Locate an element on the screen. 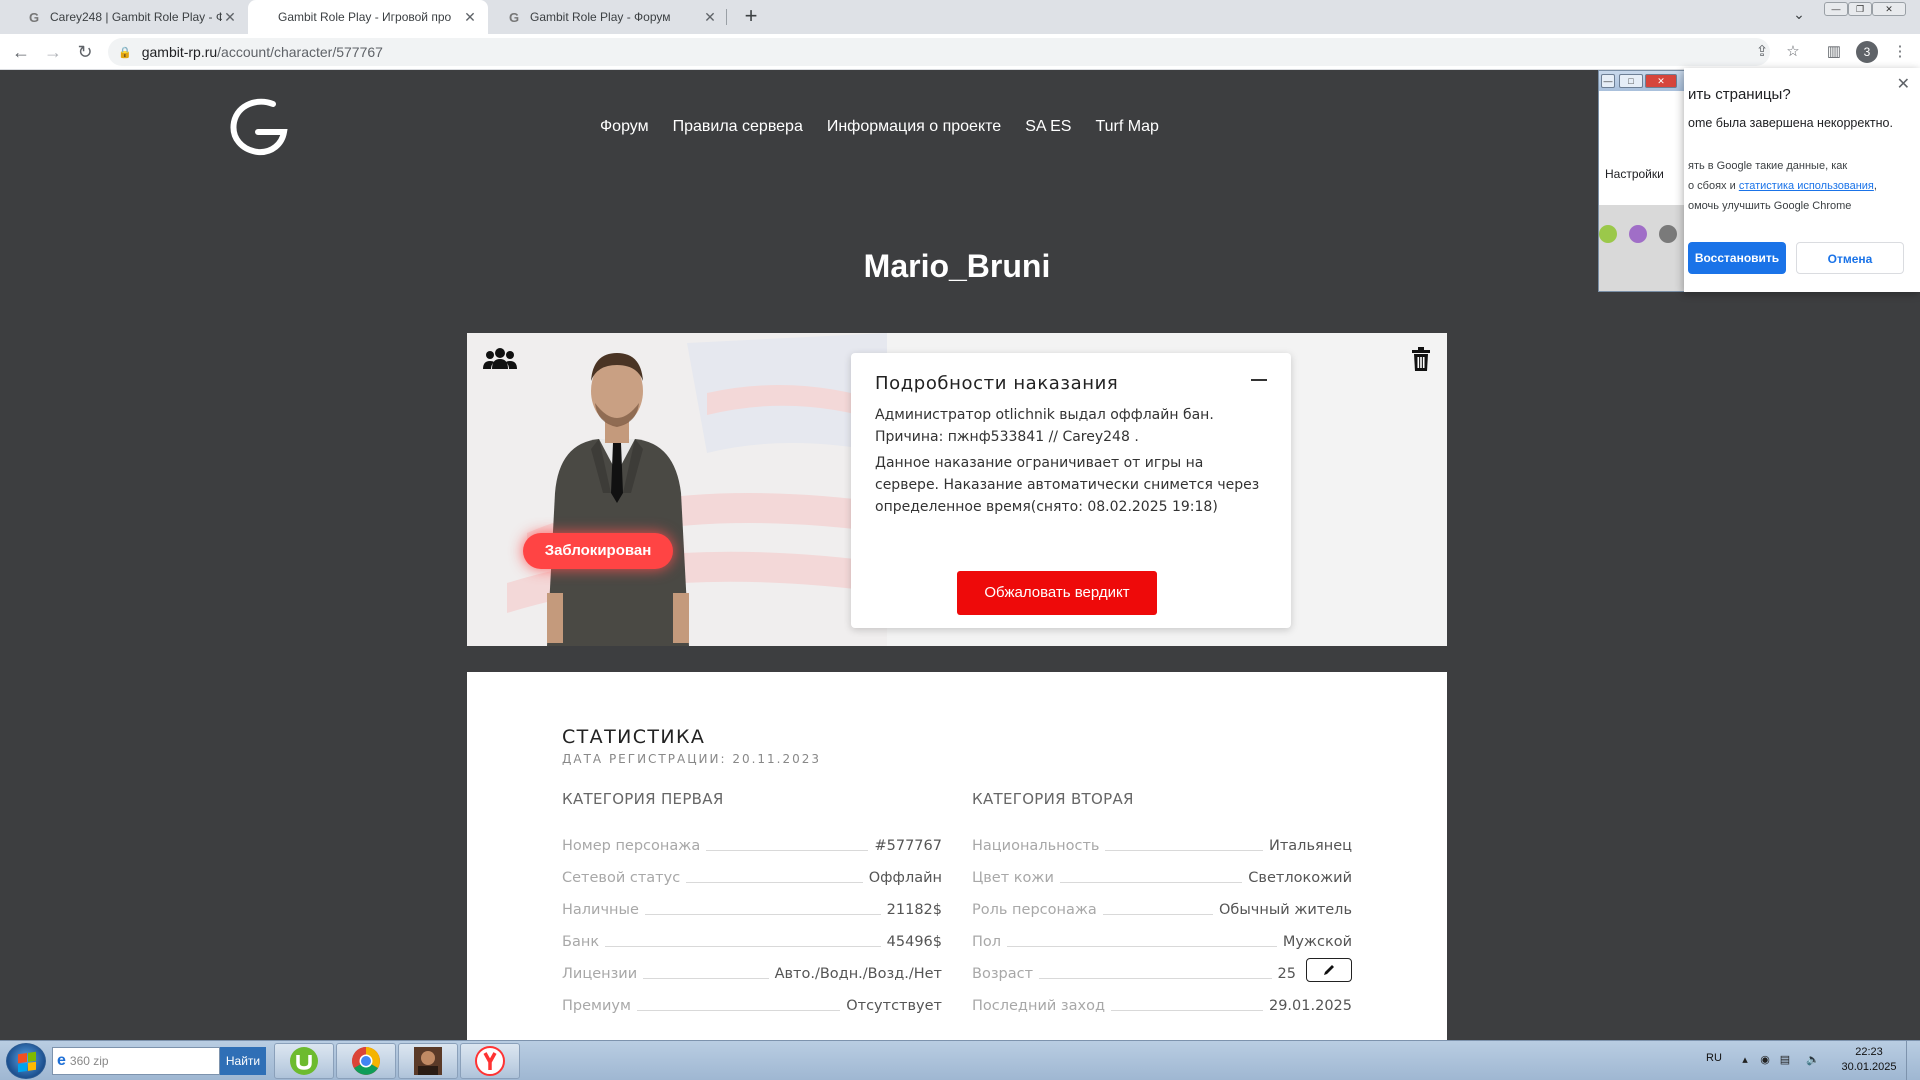 The width and height of the screenshot is (1920, 1080). taskbar-game is located at coordinates (428, 1061).